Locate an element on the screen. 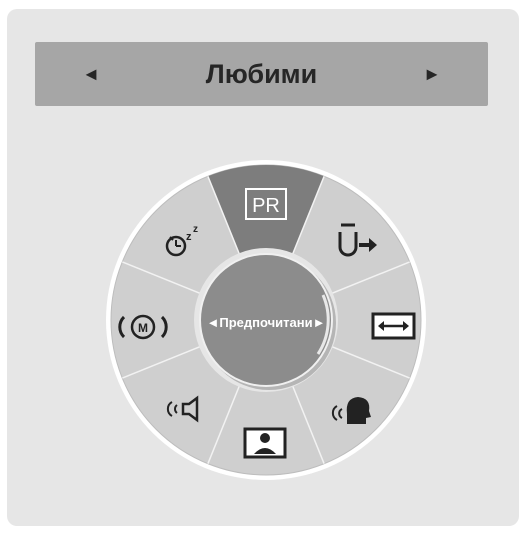  aspect-ratio-icon is located at coordinates (393, 326).